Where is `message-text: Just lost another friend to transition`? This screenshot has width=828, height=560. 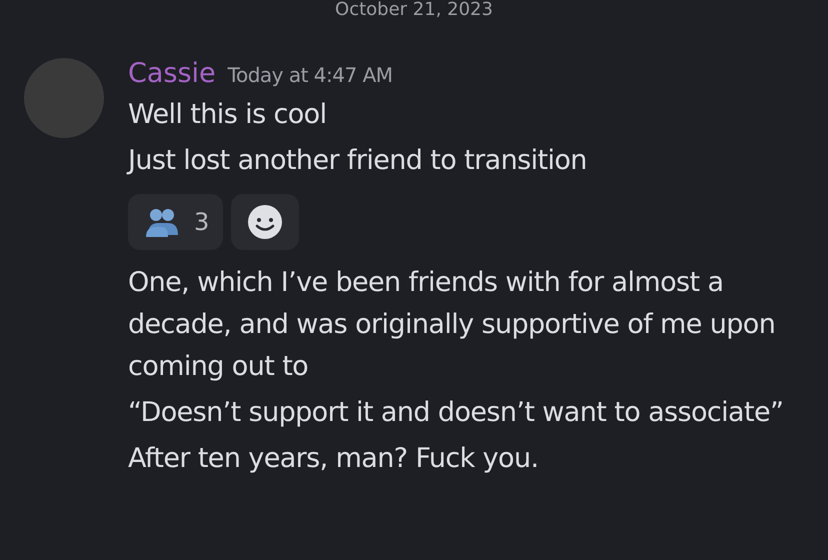
message-text: Just lost another friend to transition is located at coordinates (358, 161).